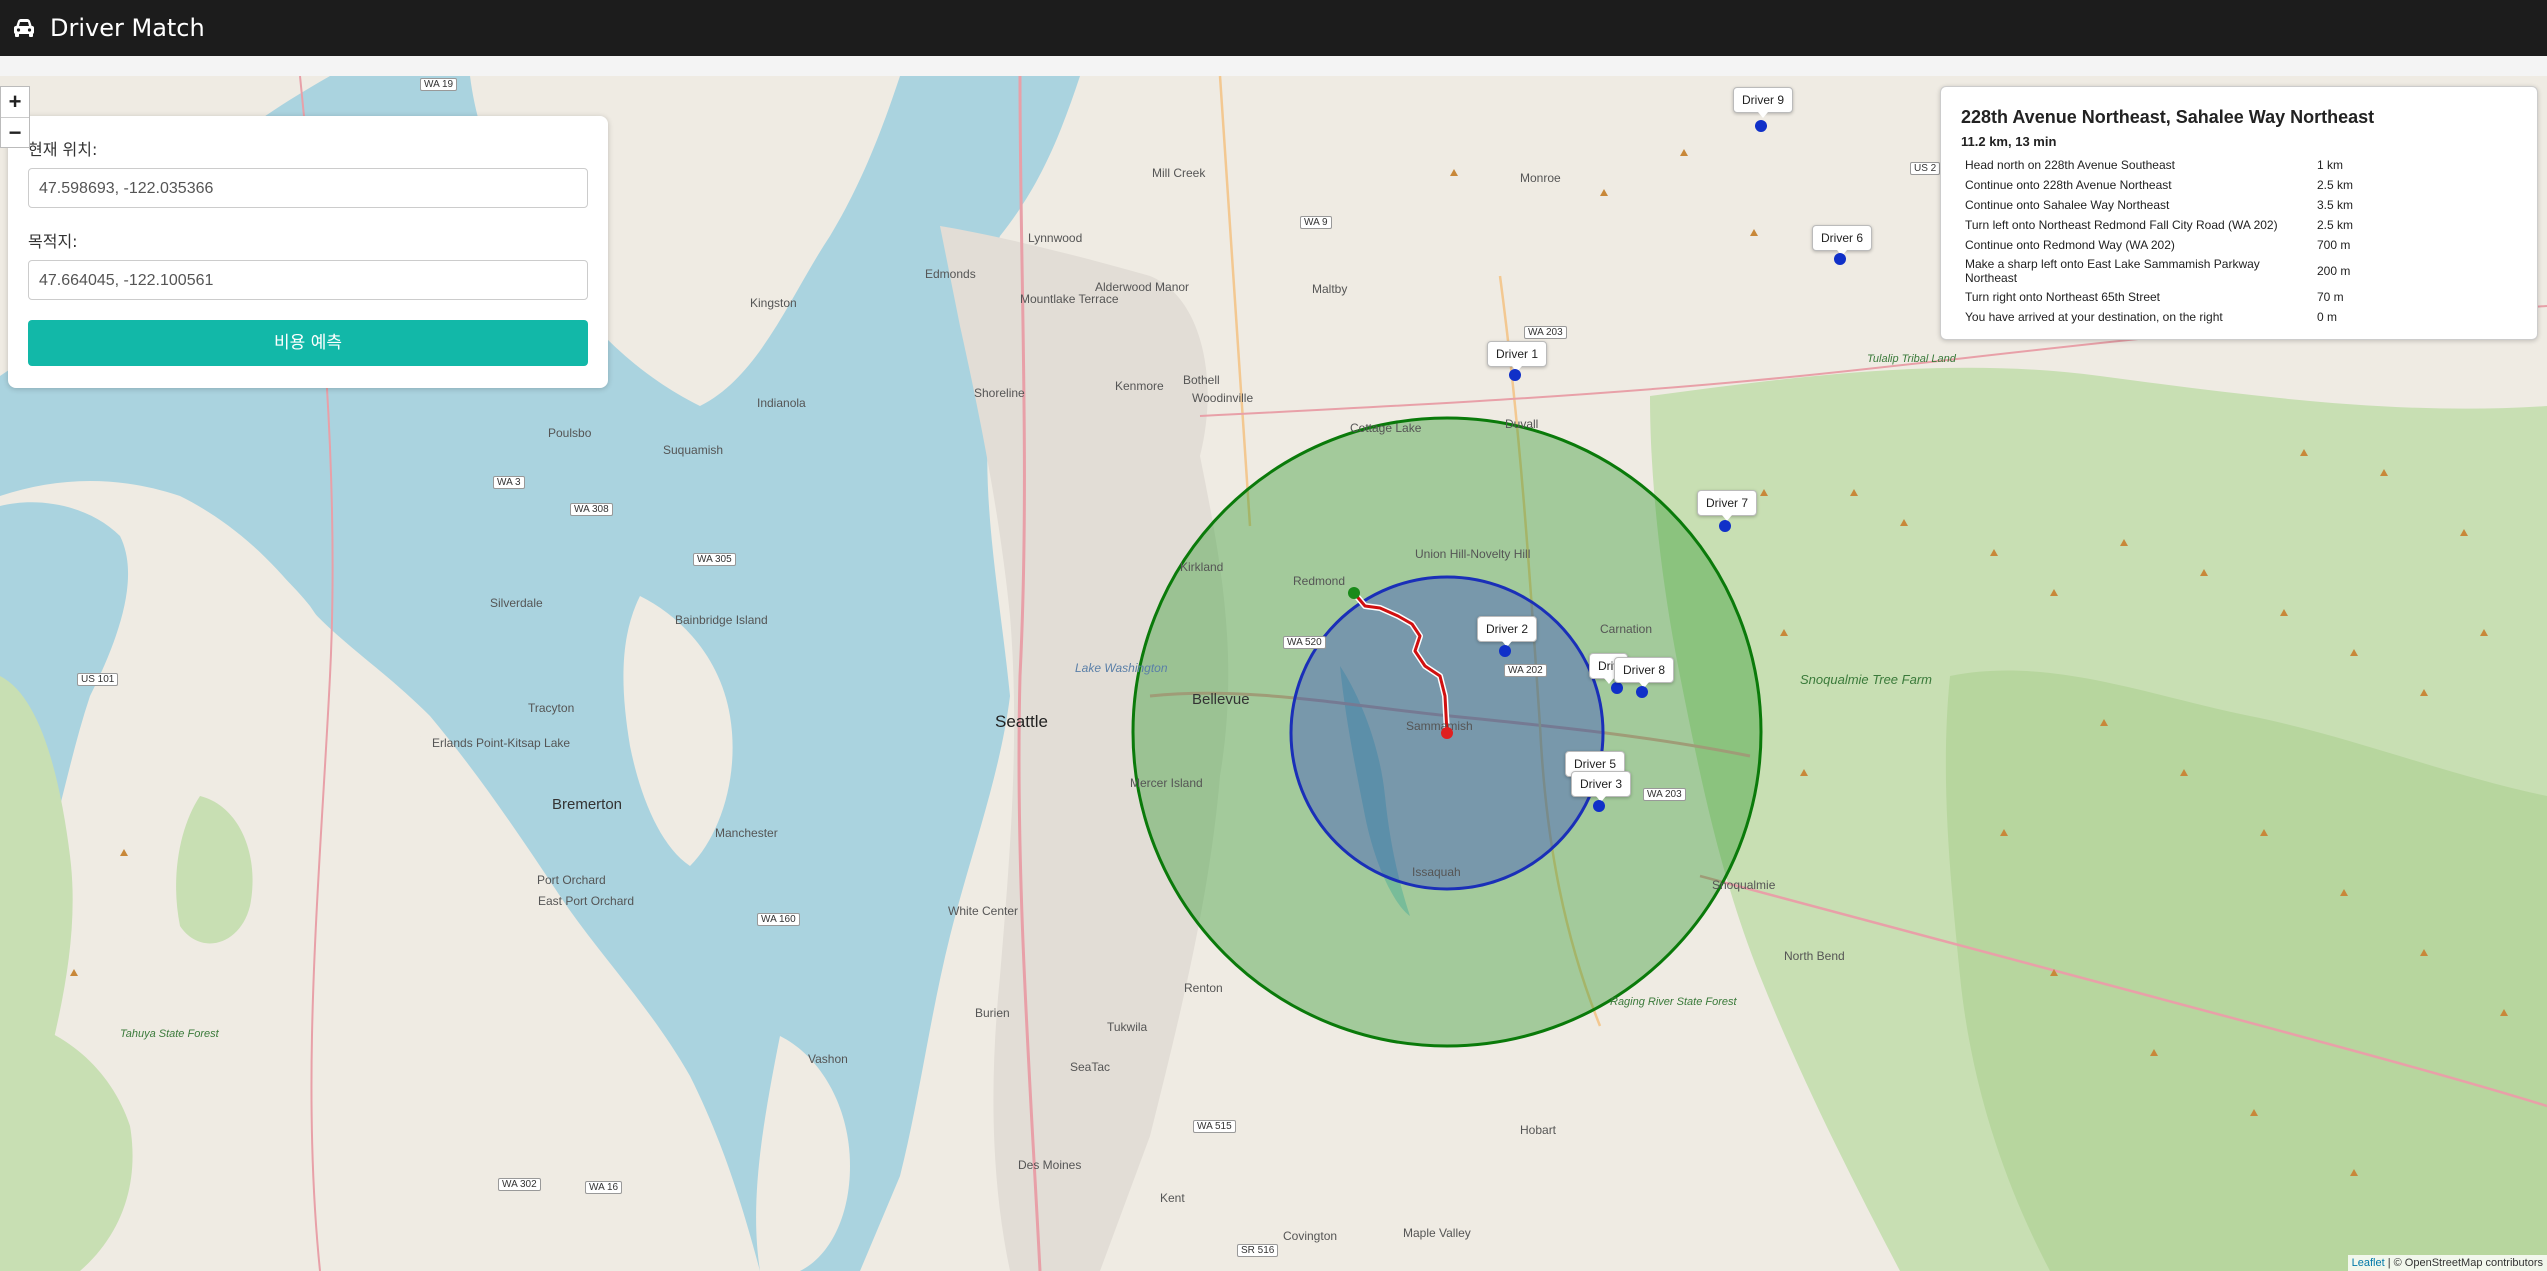 This screenshot has width=2547, height=1271. I want to click on map-label-maple-valley: Maple Valley, so click(1437, 1233).